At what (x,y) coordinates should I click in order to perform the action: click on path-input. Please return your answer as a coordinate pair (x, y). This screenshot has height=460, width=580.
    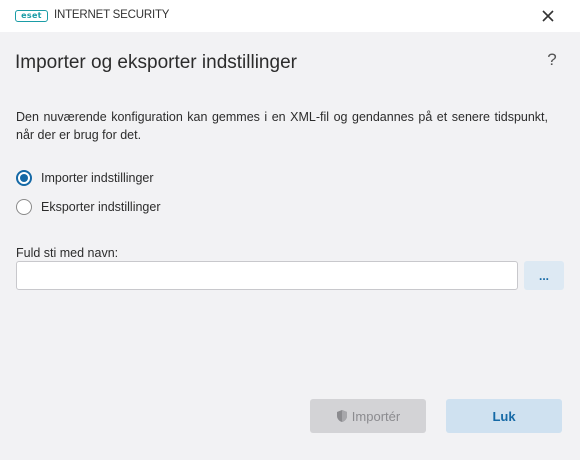
    Looking at the image, I should click on (267, 275).